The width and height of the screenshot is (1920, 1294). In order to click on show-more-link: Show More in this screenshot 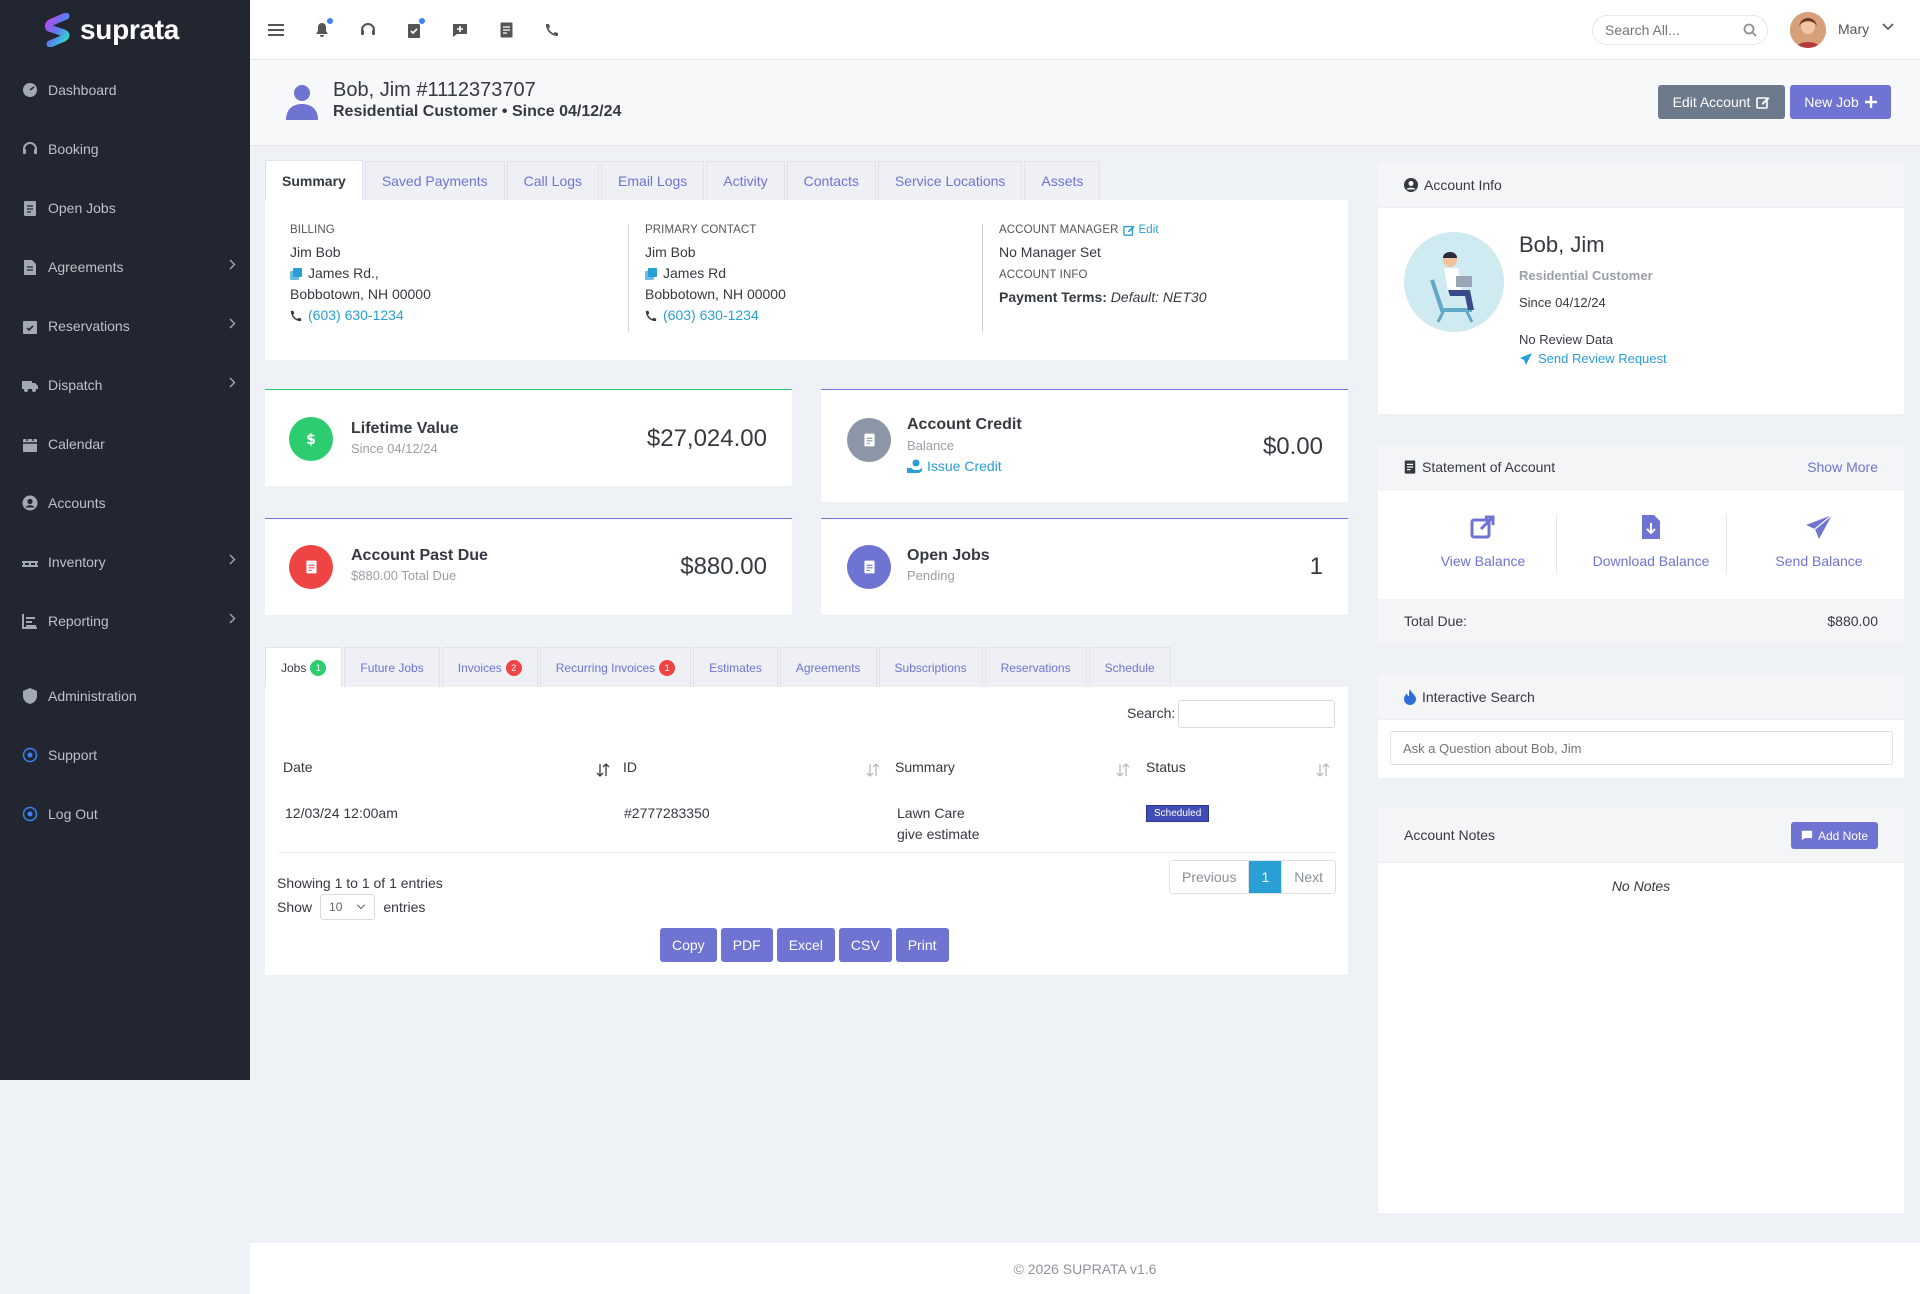, I will do `click(1842, 467)`.